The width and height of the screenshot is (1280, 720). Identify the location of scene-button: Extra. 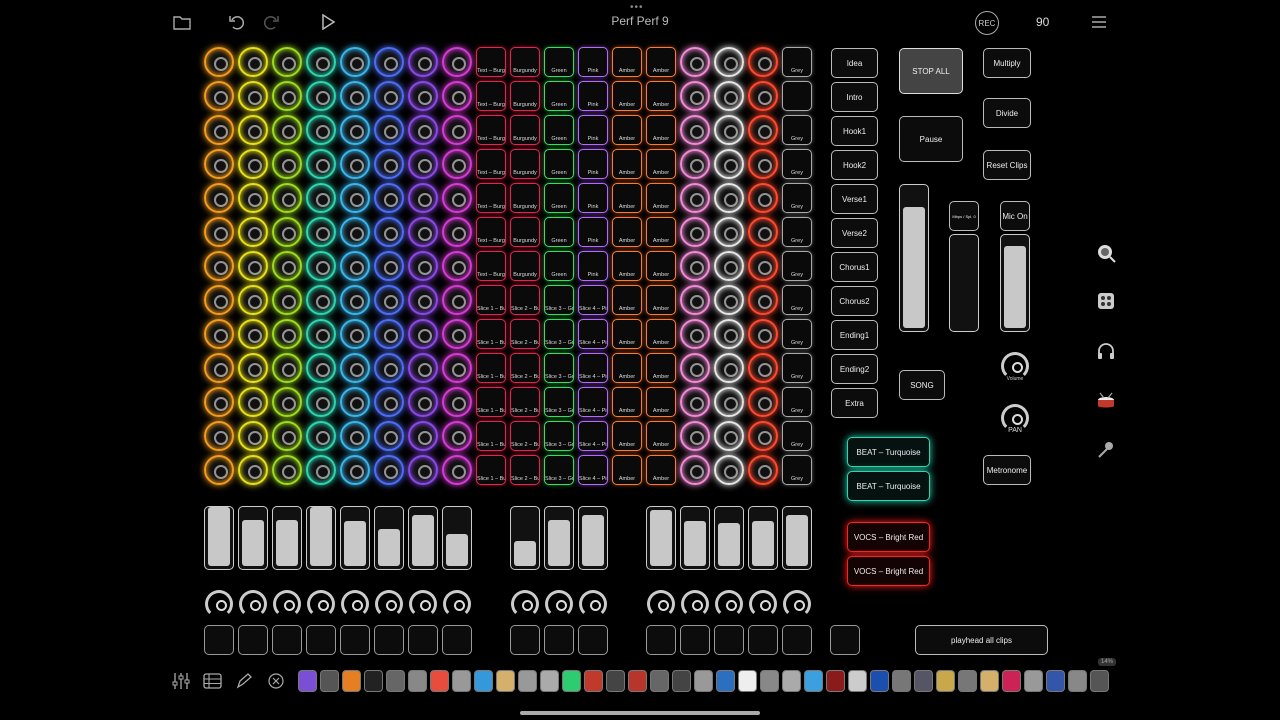
(854, 403).